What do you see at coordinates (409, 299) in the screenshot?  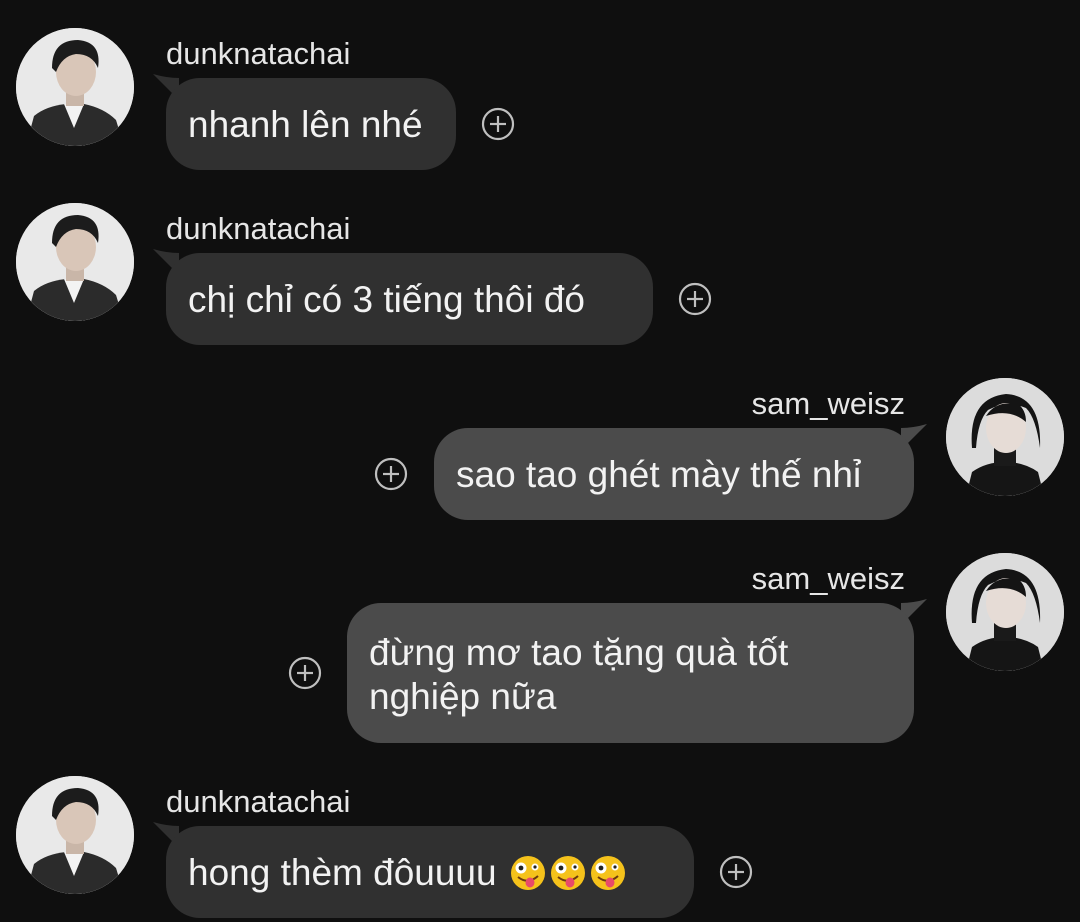 I see `message-bubble: chị chỉ có 3 tiếng thôi đó` at bounding box center [409, 299].